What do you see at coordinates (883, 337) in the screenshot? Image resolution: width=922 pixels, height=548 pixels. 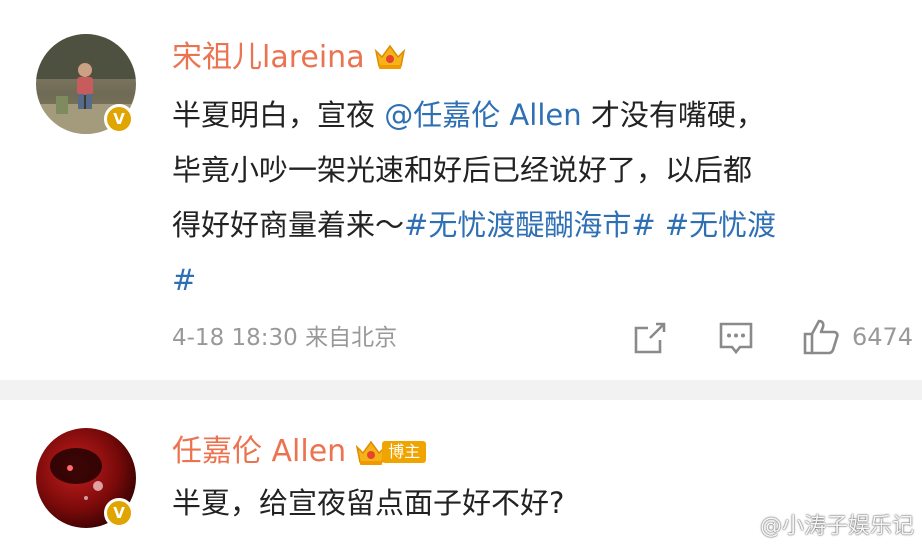 I see `like-count: 6474` at bounding box center [883, 337].